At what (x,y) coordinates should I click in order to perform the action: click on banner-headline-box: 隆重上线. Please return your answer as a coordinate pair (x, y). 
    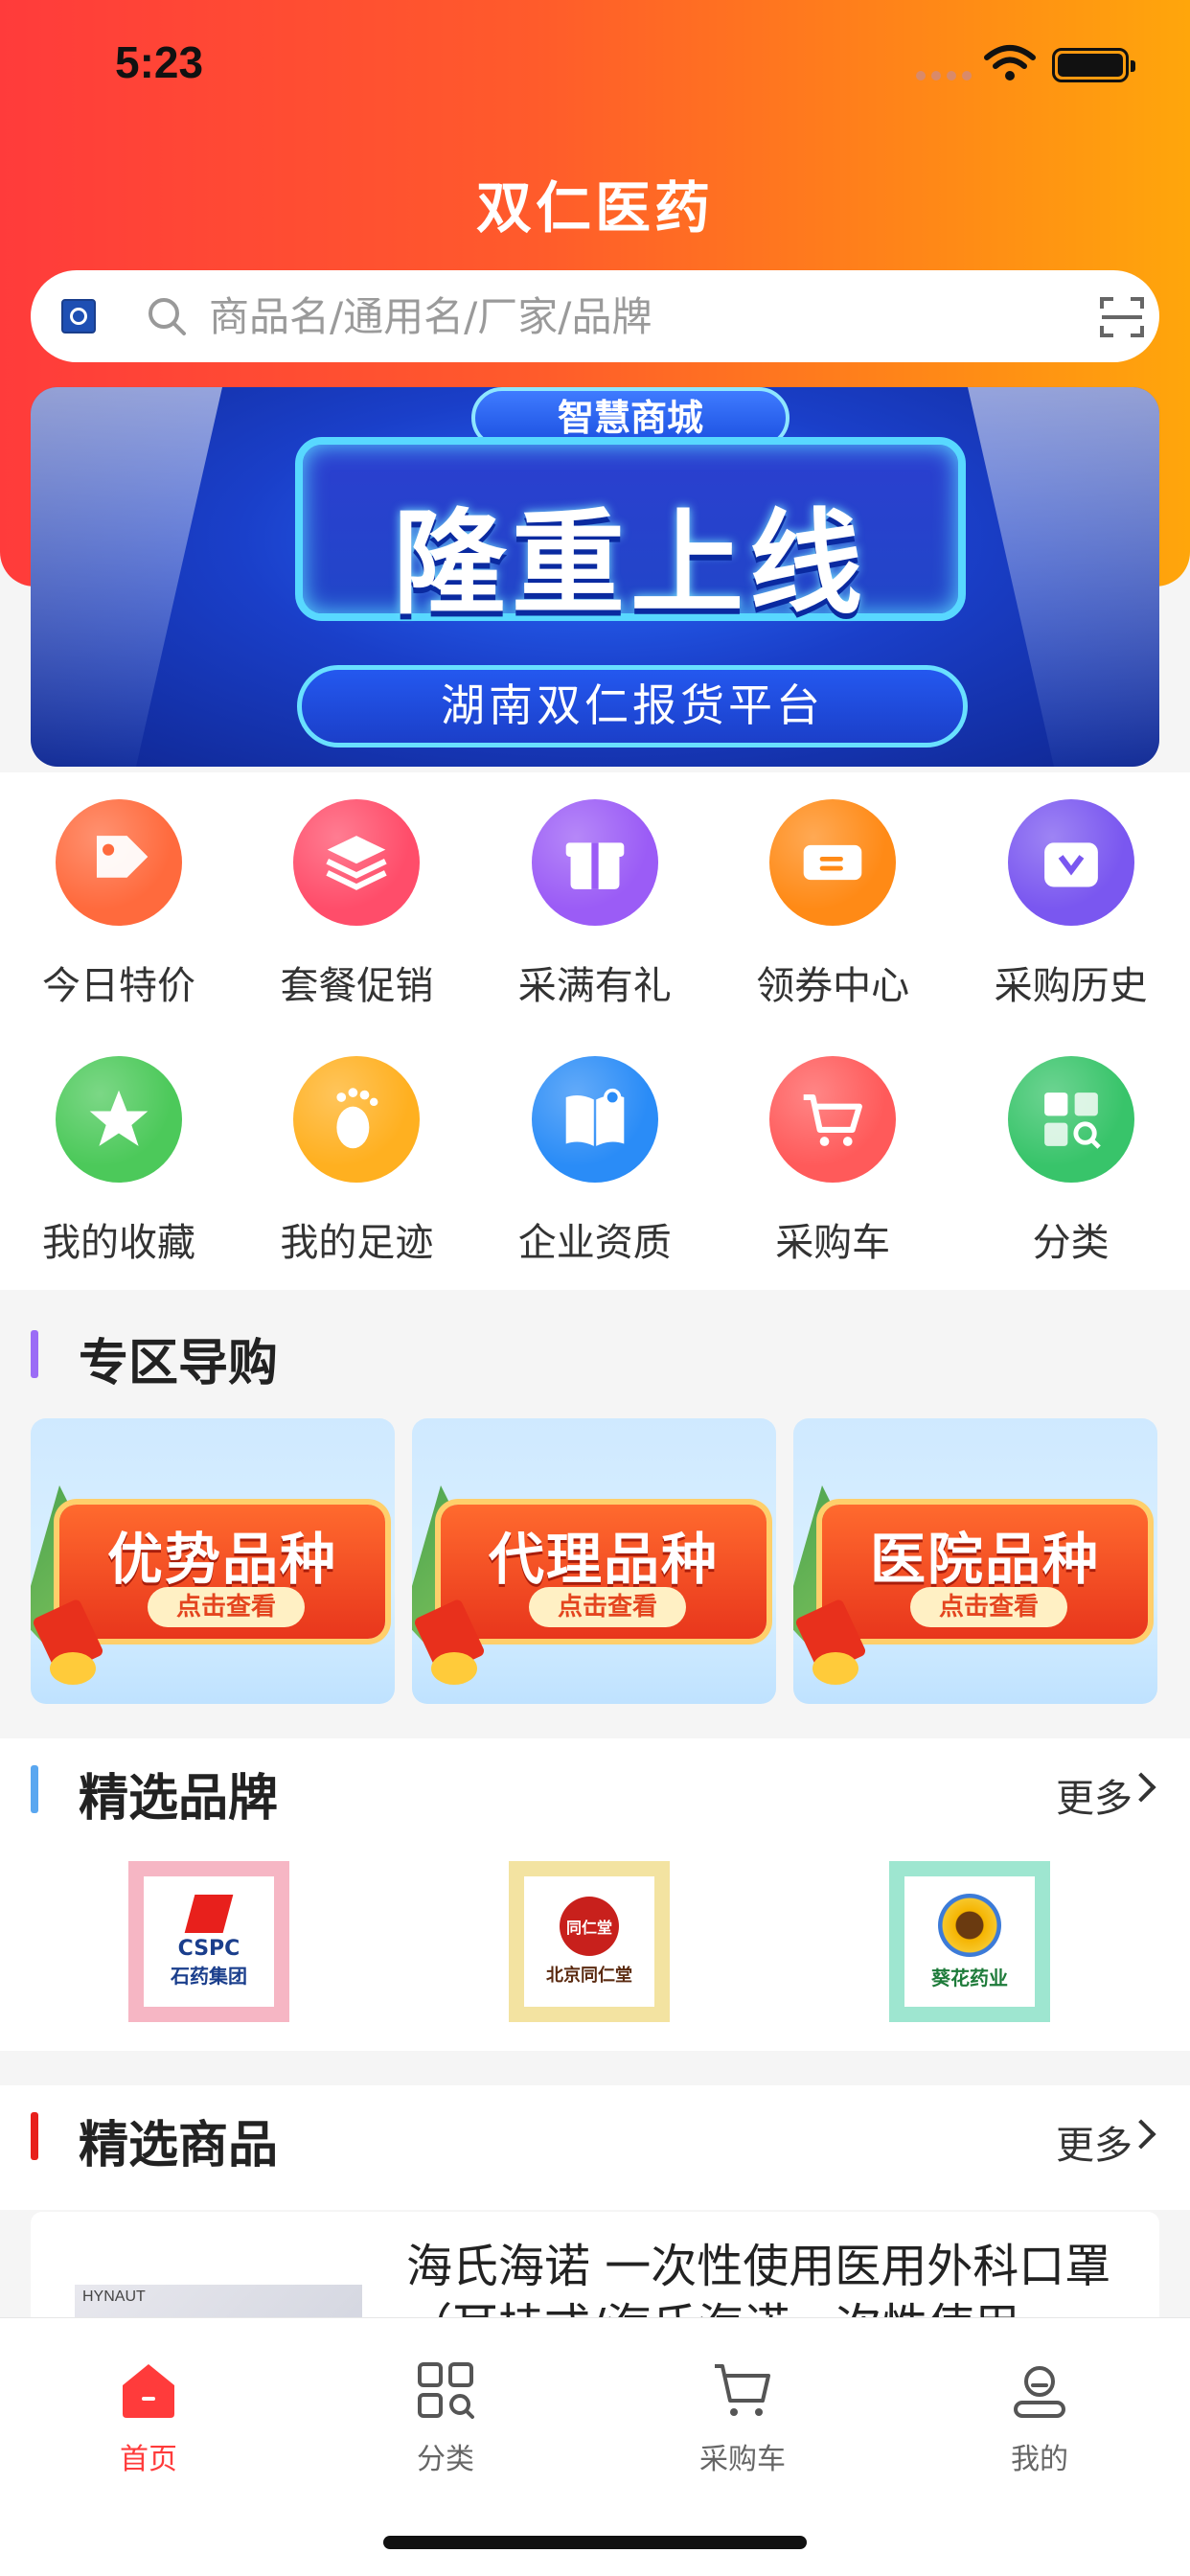
    Looking at the image, I should click on (631, 533).